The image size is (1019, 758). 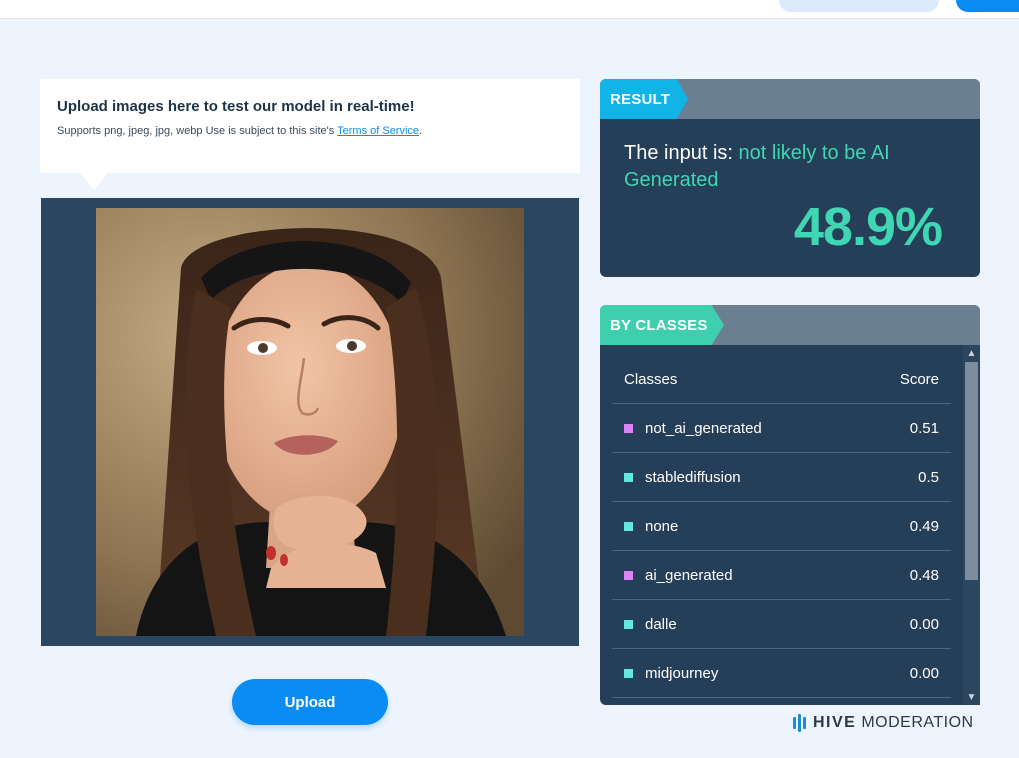 I want to click on upload-subtitle-suffix: ., so click(x=421, y=131).